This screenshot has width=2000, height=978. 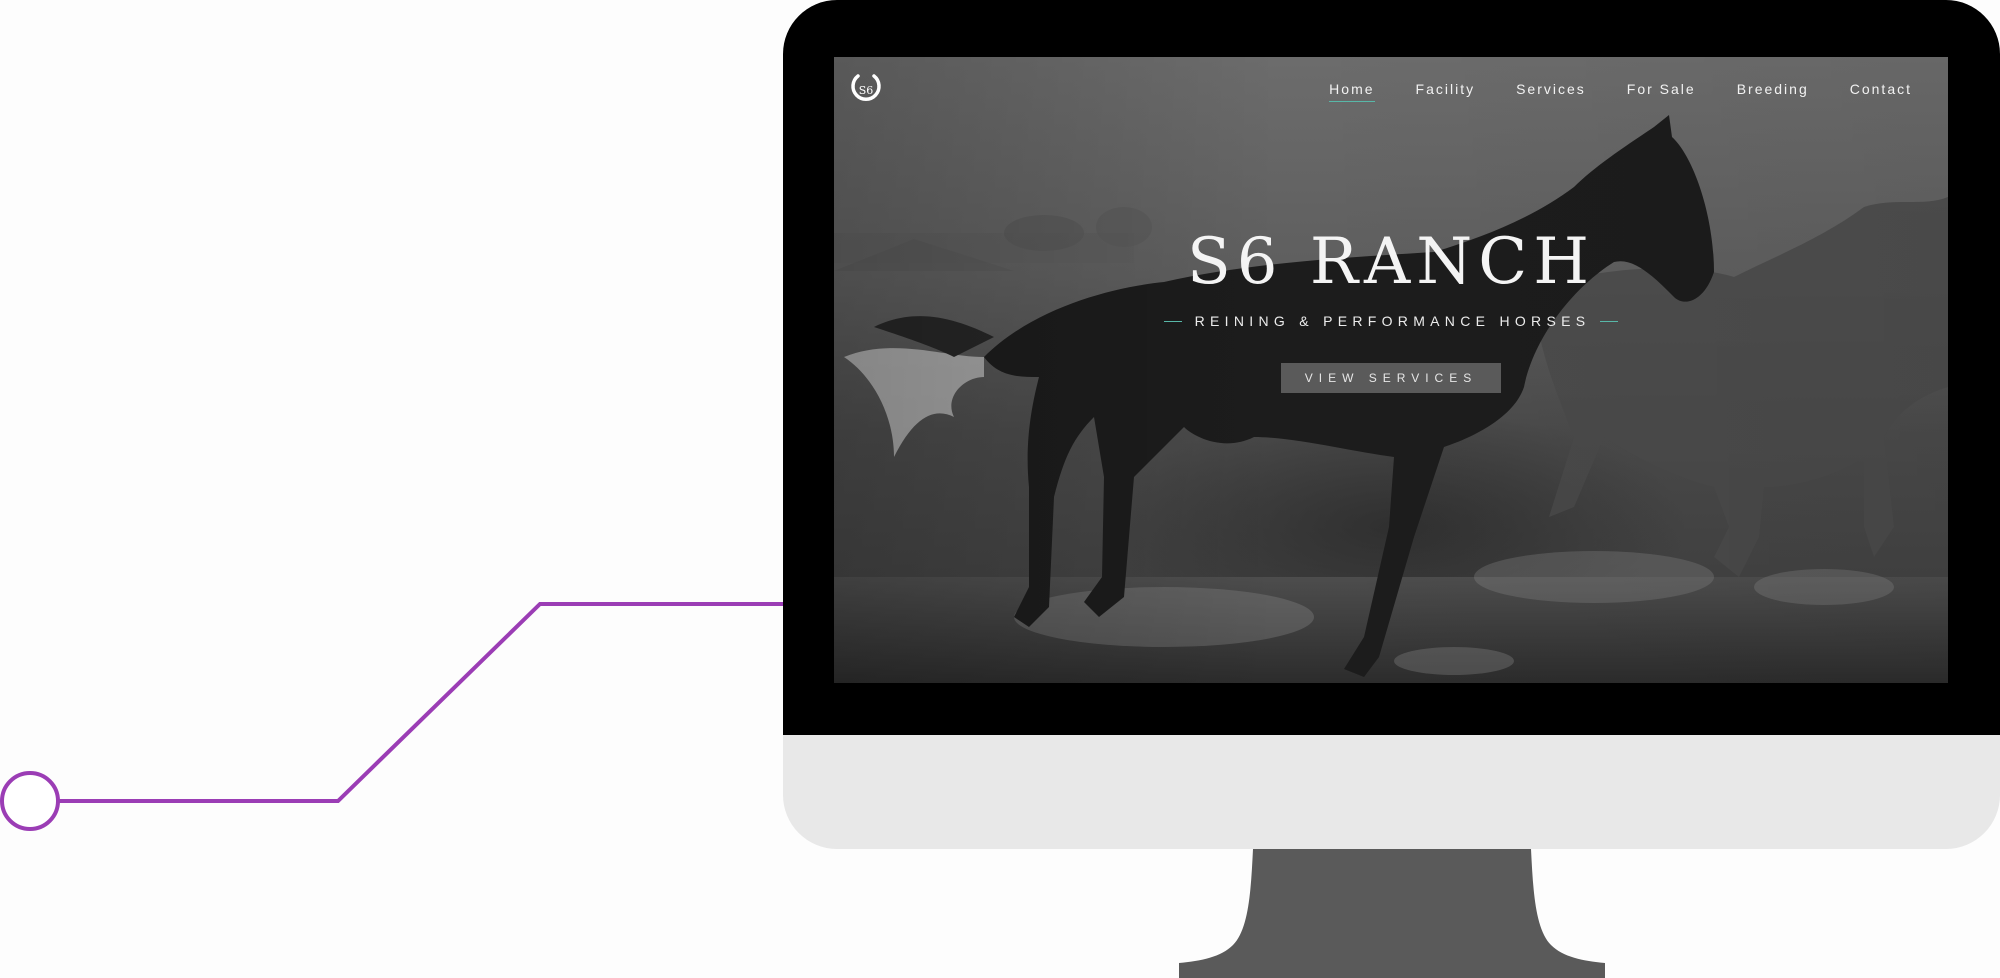 I want to click on nav-breeding: Breeding, so click(x=1773, y=91).